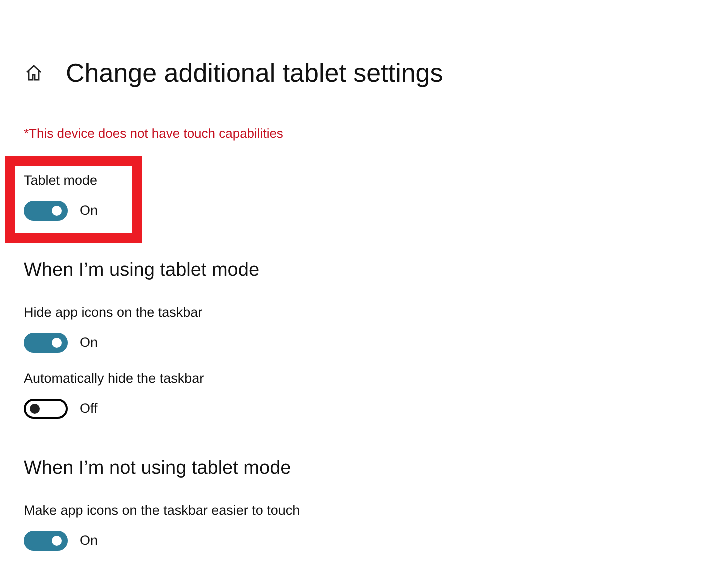 The height and width of the screenshot is (569, 709). I want to click on setting-label: Hide app icons on the taskbar, so click(113, 313).